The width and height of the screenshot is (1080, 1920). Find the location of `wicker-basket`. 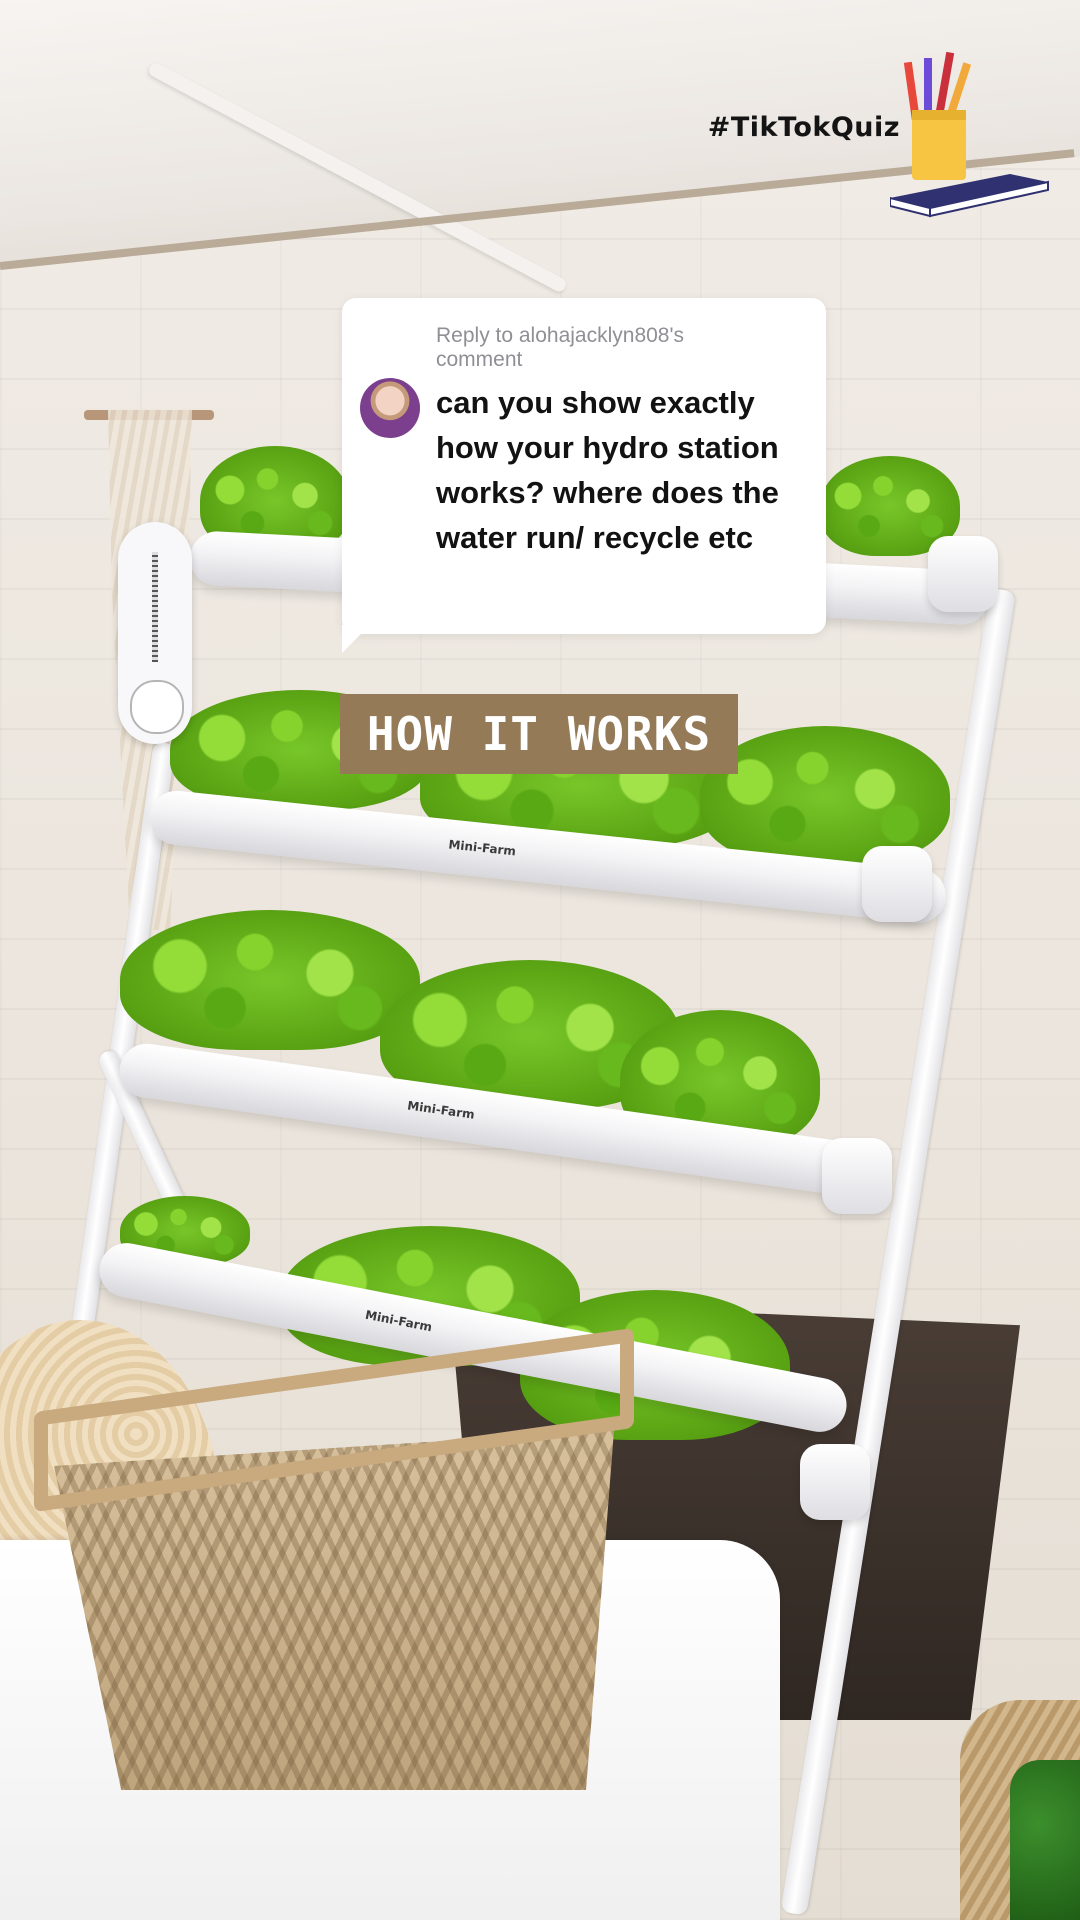

wicker-basket is located at coordinates (334, 1558).